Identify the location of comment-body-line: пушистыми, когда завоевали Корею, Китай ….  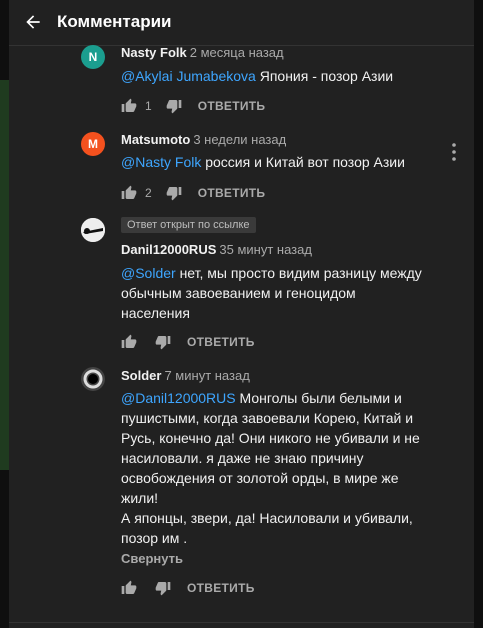
(267, 418).